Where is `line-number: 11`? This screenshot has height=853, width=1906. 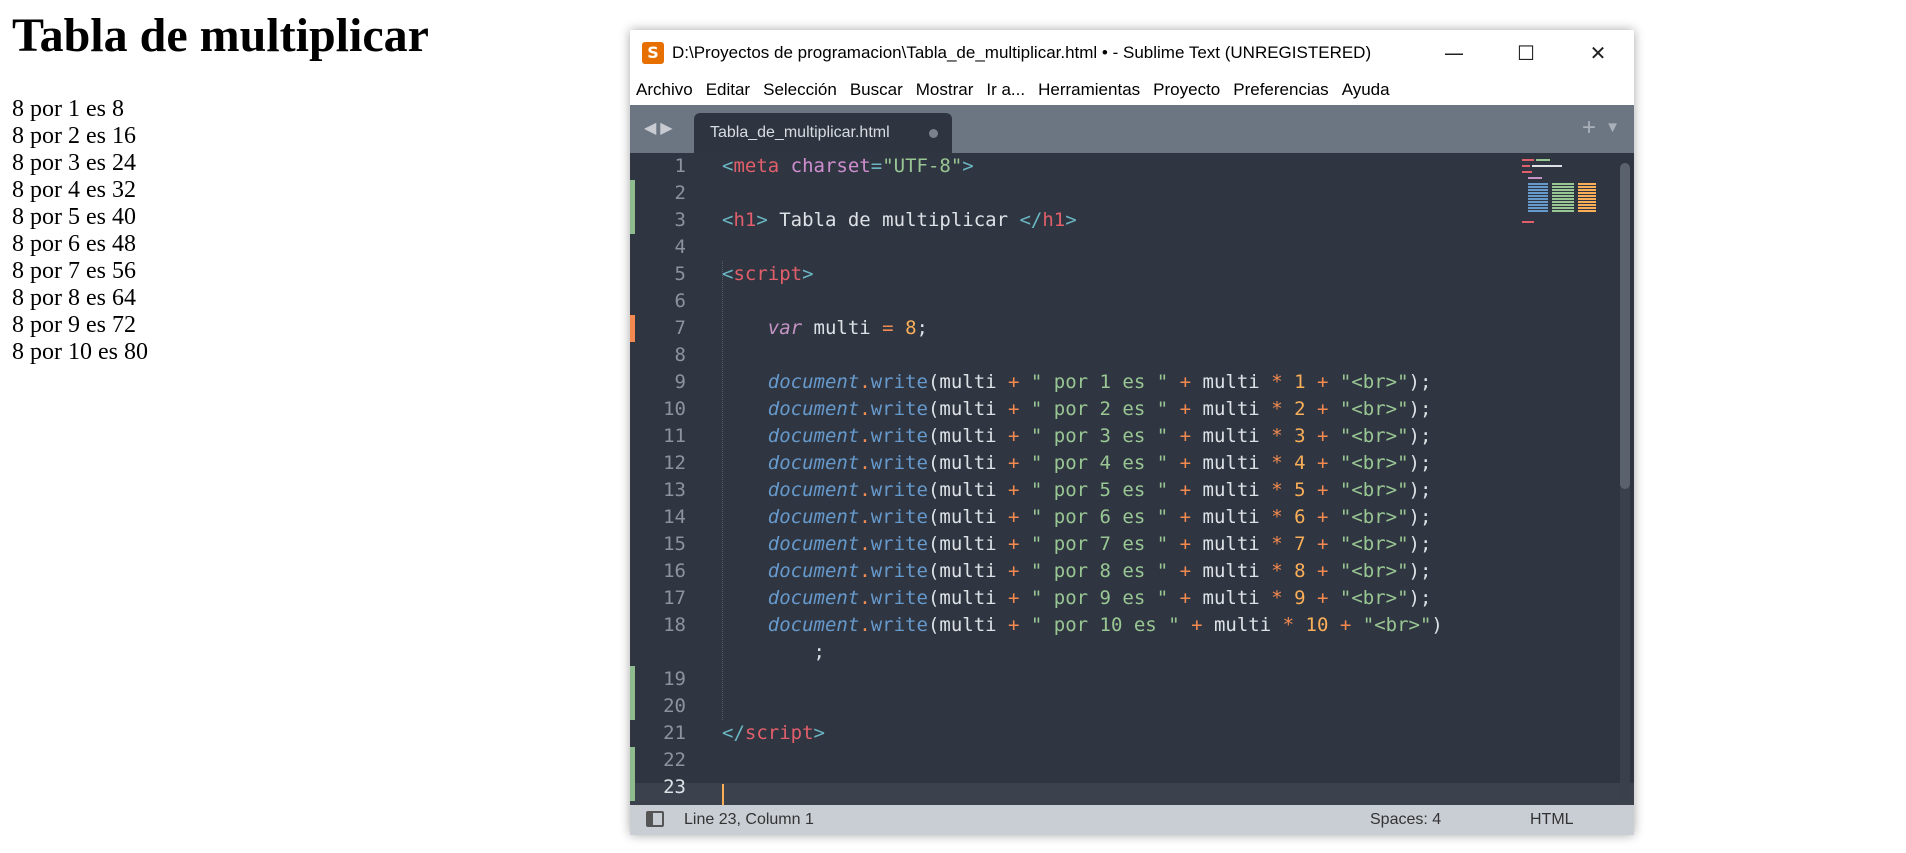
line-number: 11 is located at coordinates (674, 436).